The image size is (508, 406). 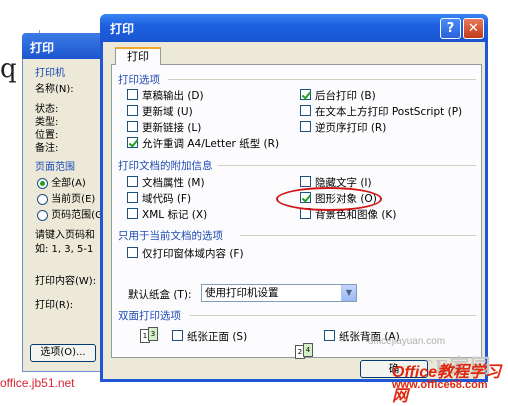 I want to click on checkbox-xml-tags: XML 标记 (X), so click(x=167, y=214).